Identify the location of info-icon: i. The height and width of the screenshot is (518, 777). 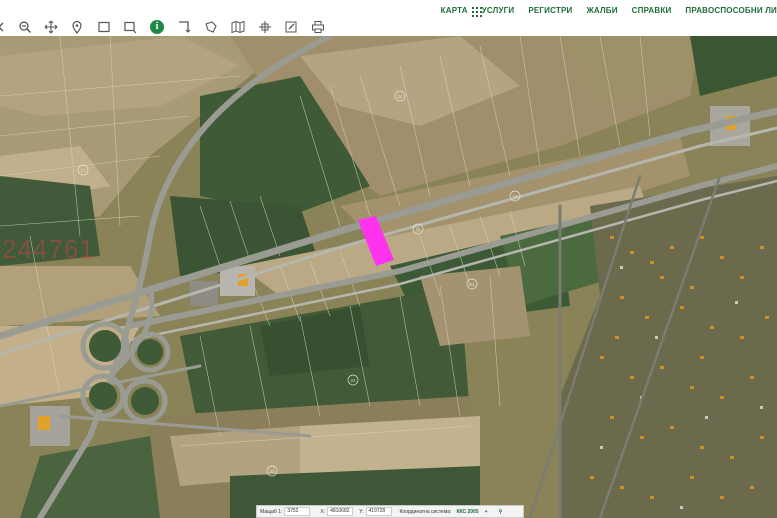
(157, 27).